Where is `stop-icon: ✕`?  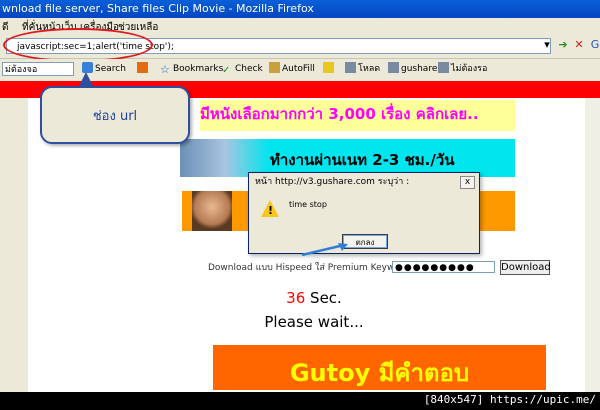 stop-icon: ✕ is located at coordinates (579, 45).